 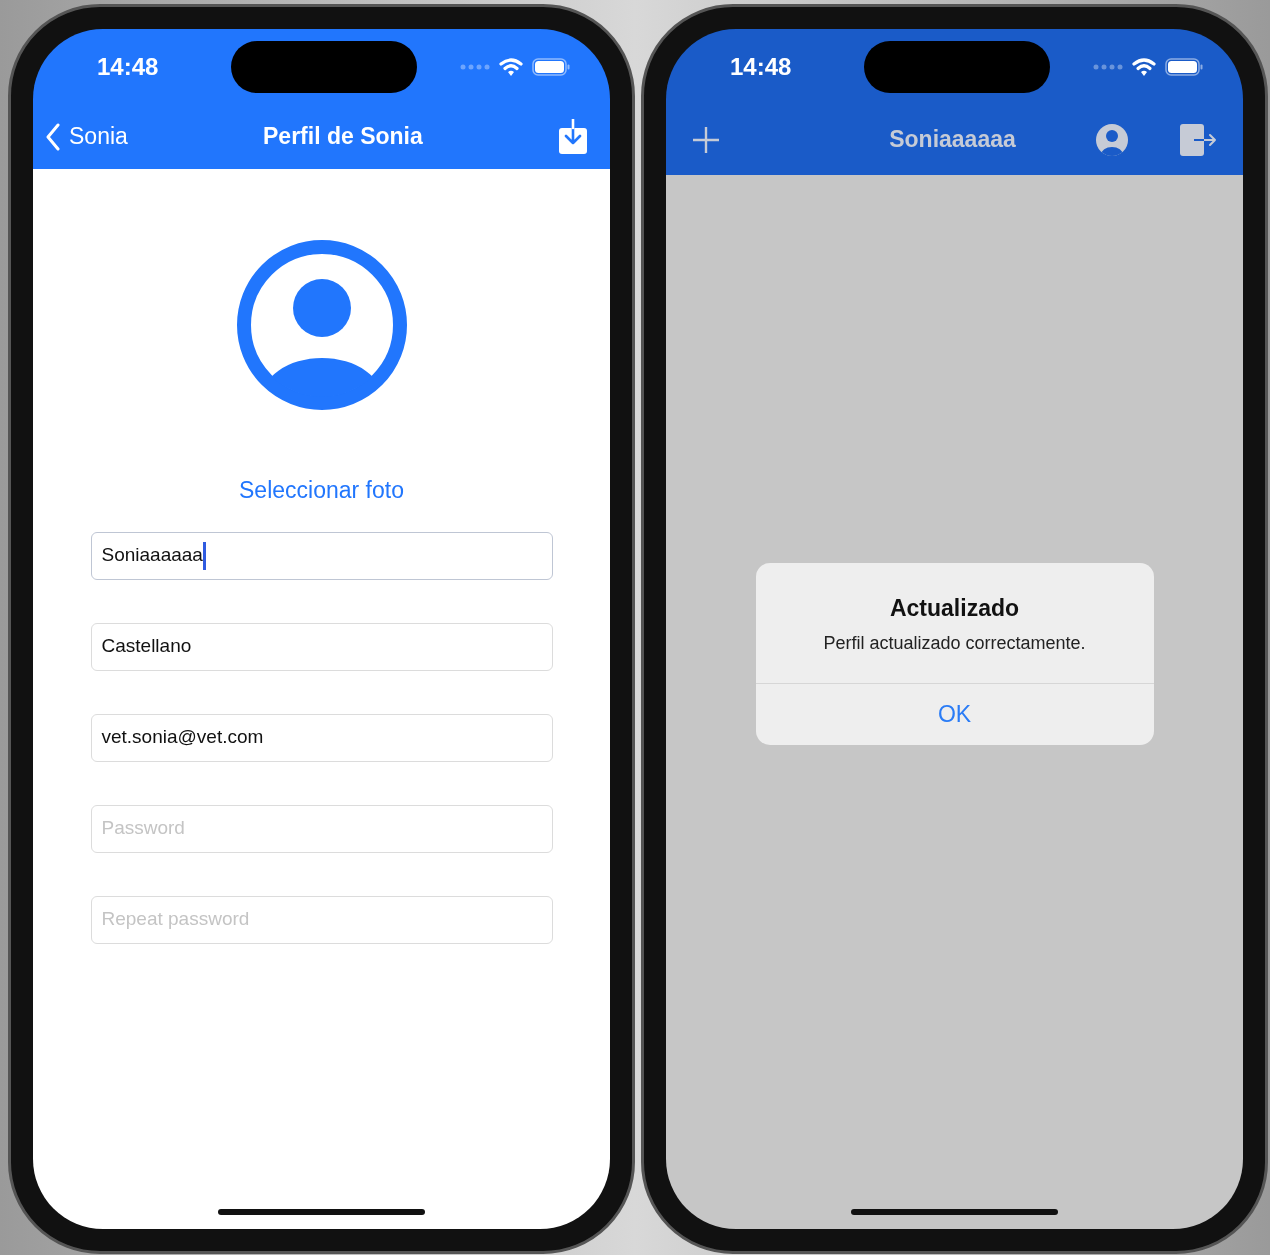 What do you see at coordinates (321, 325) in the screenshot?
I see `avatar-icon` at bounding box center [321, 325].